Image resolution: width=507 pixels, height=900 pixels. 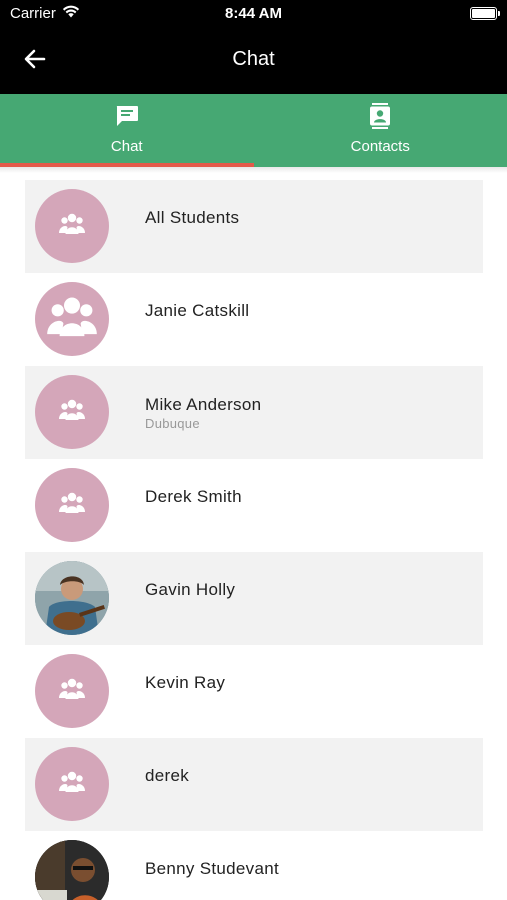 I want to click on tab-contacts: Contacts, so click(x=380, y=130).